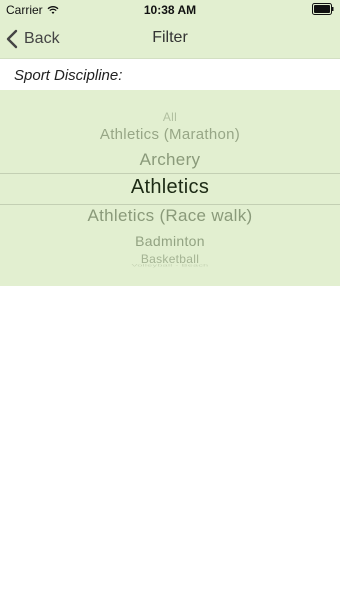  Describe the element at coordinates (170, 117) in the screenshot. I see `picker-option: All` at that location.